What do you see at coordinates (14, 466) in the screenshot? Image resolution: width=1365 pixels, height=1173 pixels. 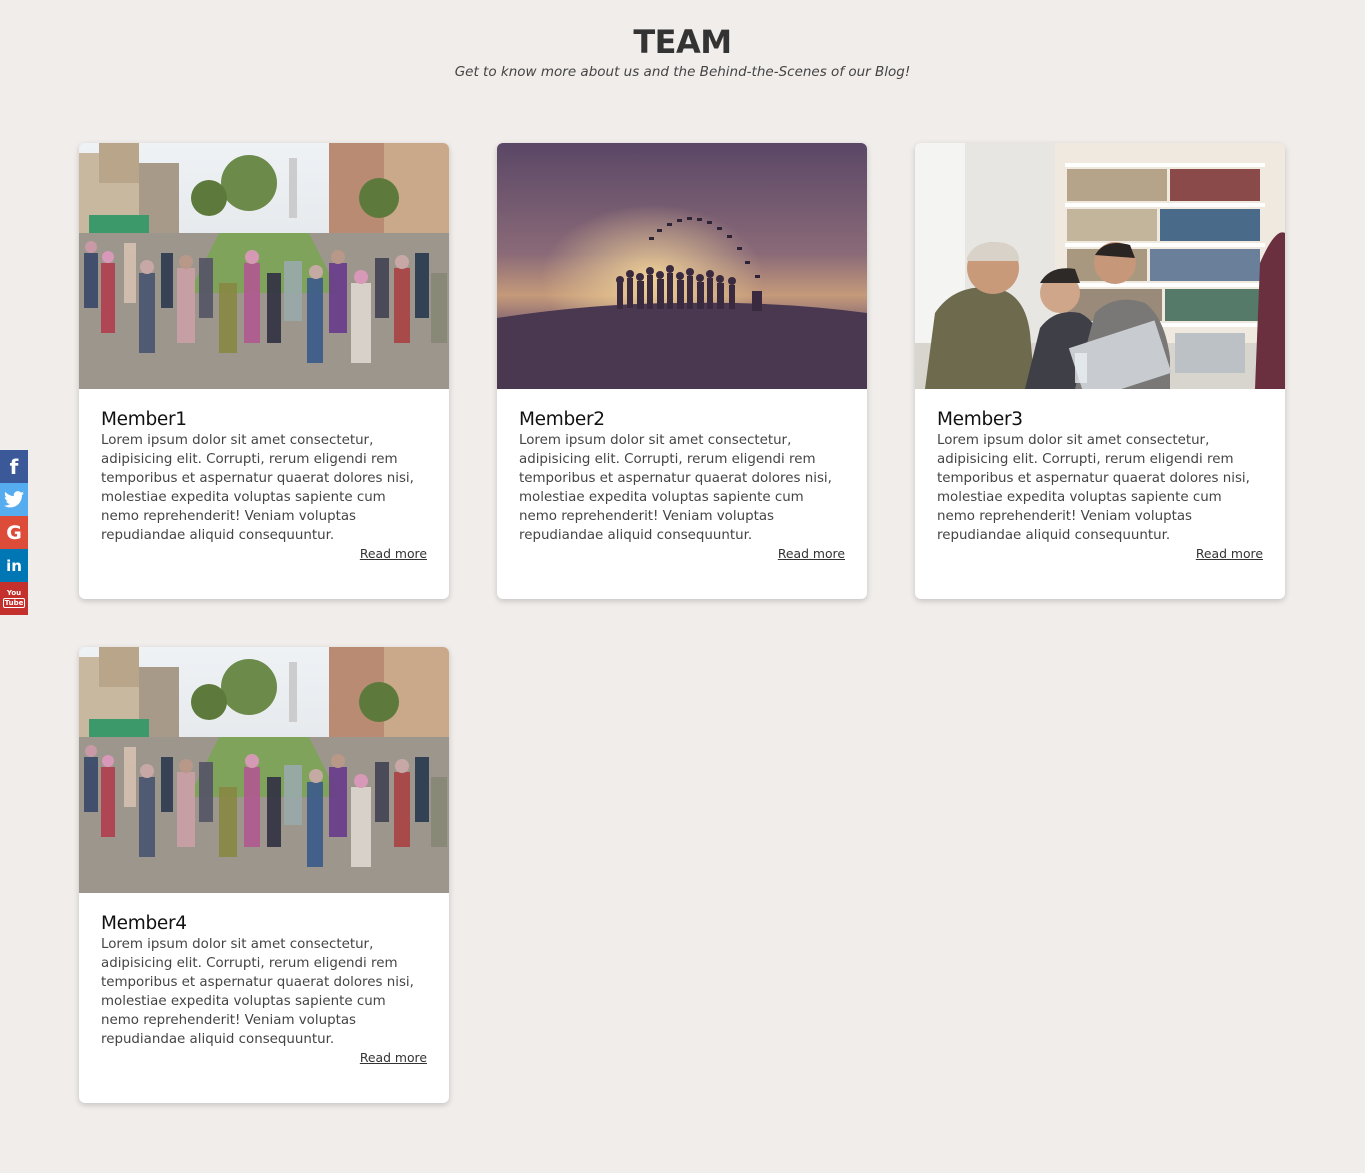 I see `facebook-icon: f` at bounding box center [14, 466].